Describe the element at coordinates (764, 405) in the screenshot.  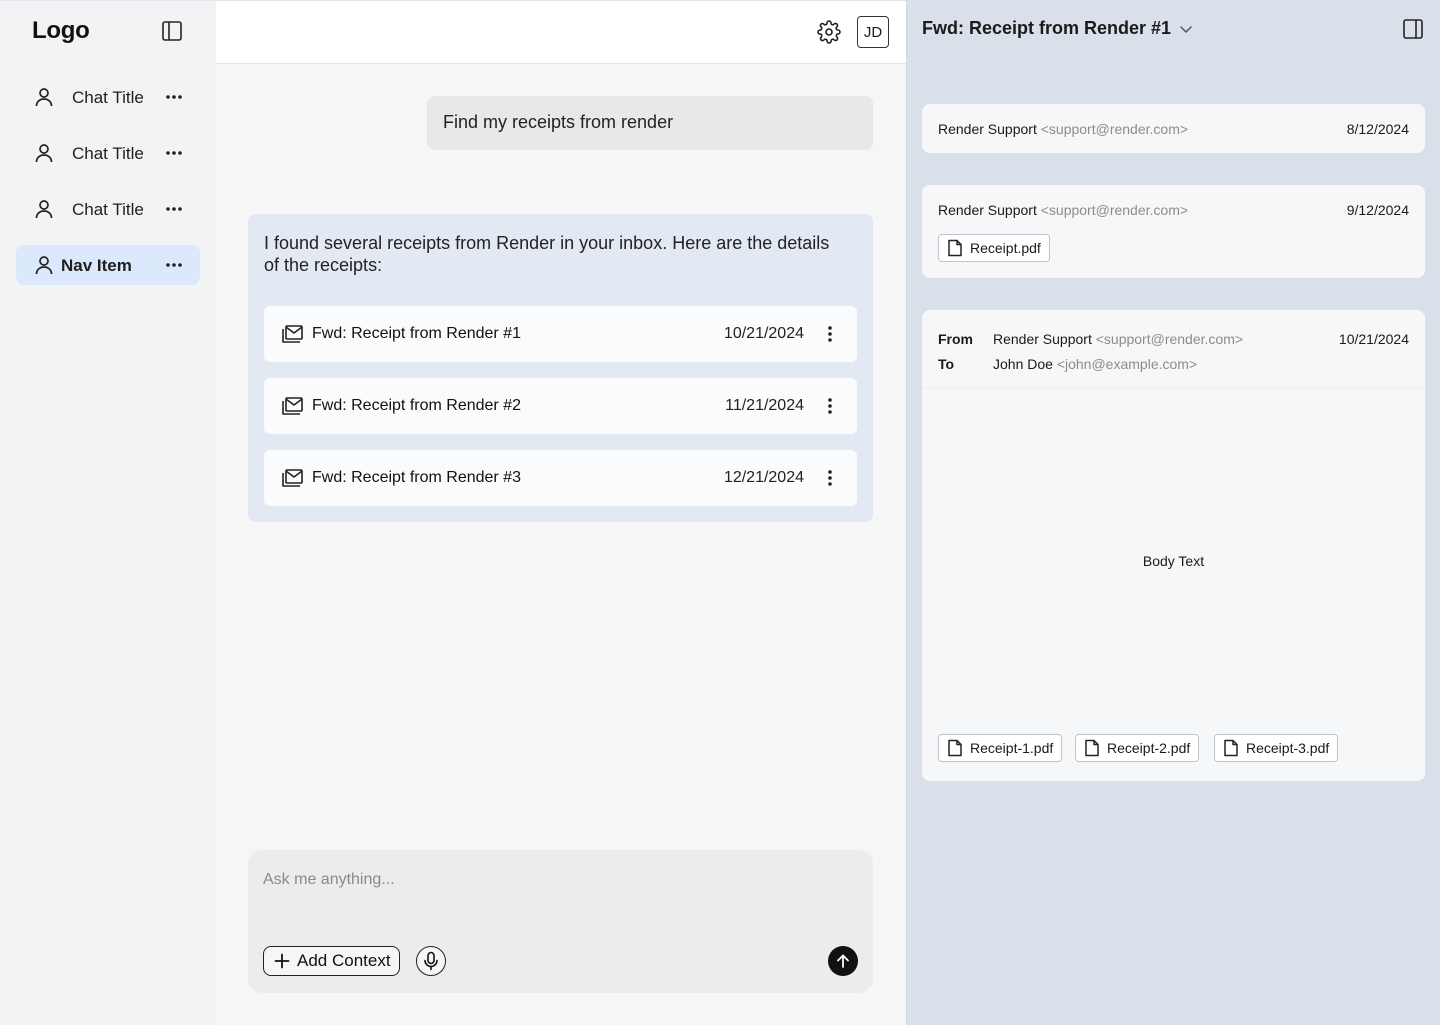
I see `email-result-date: 11/21/2024` at that location.